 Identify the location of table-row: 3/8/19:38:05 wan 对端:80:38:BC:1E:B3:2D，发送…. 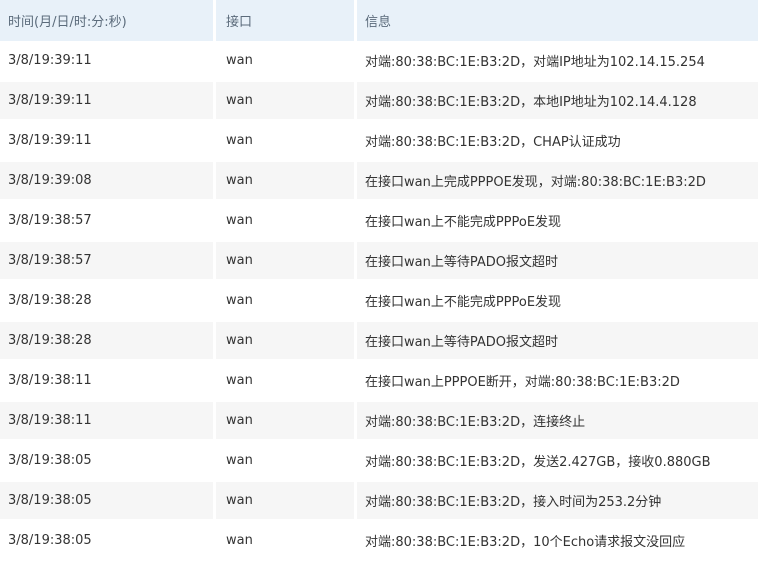
(379, 461).